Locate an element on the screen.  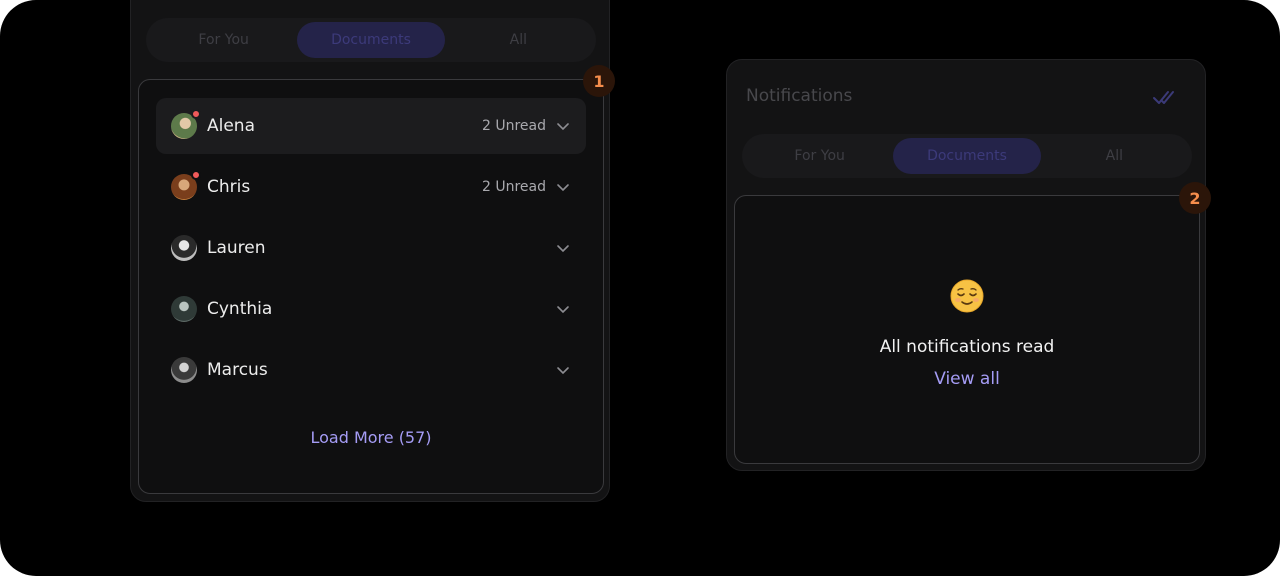
person-name: Lauren is located at coordinates (236, 248).